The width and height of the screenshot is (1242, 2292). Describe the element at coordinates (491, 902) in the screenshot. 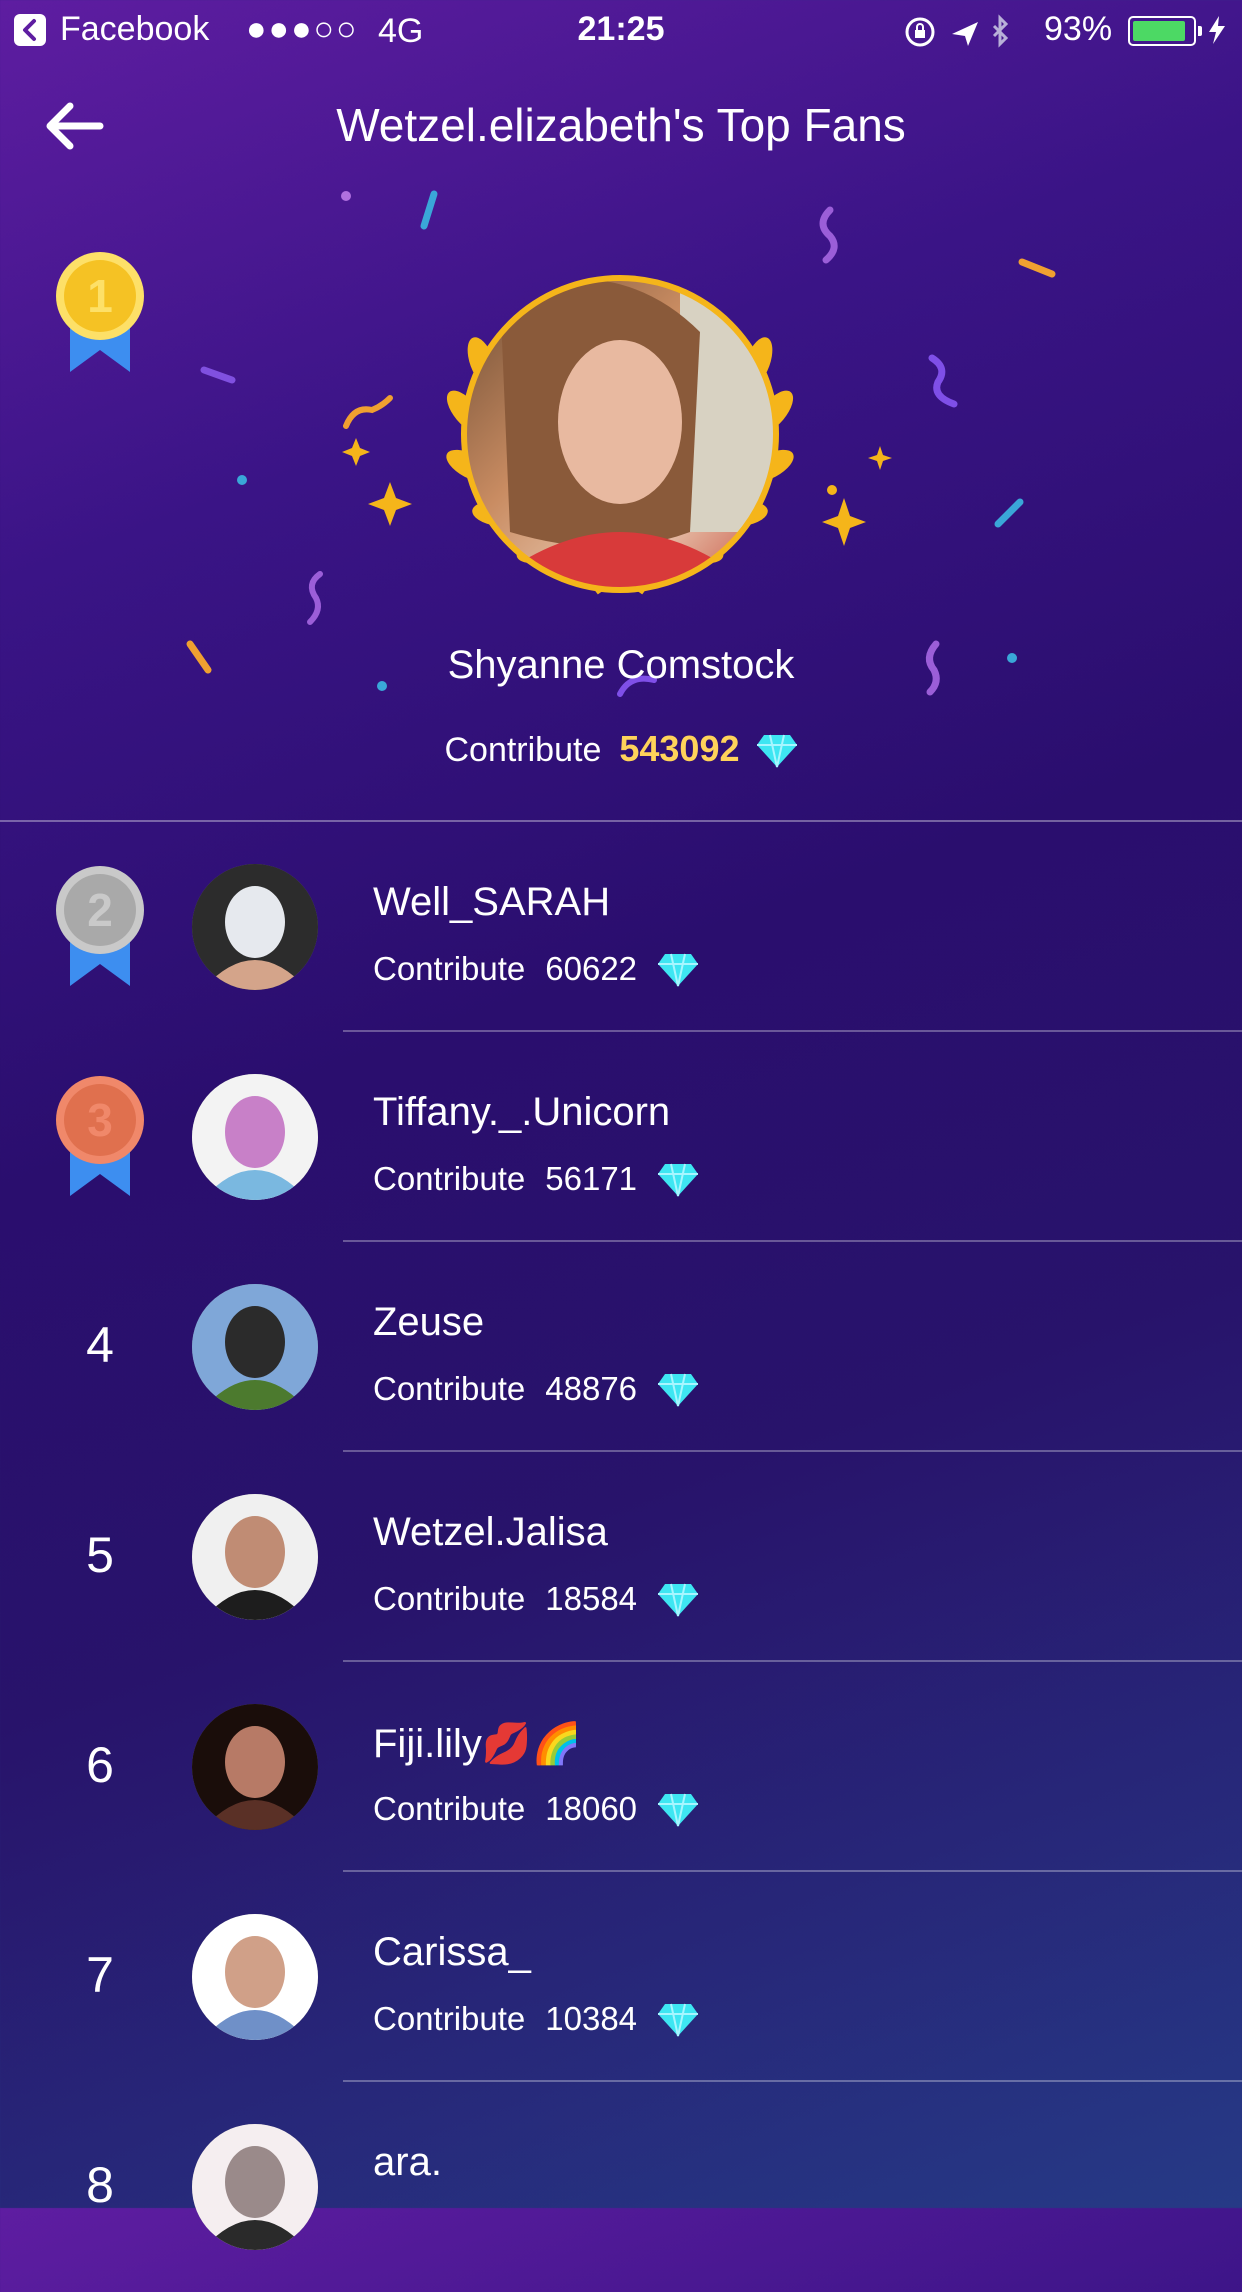

I see `fan-name: Well_SARAH` at that location.